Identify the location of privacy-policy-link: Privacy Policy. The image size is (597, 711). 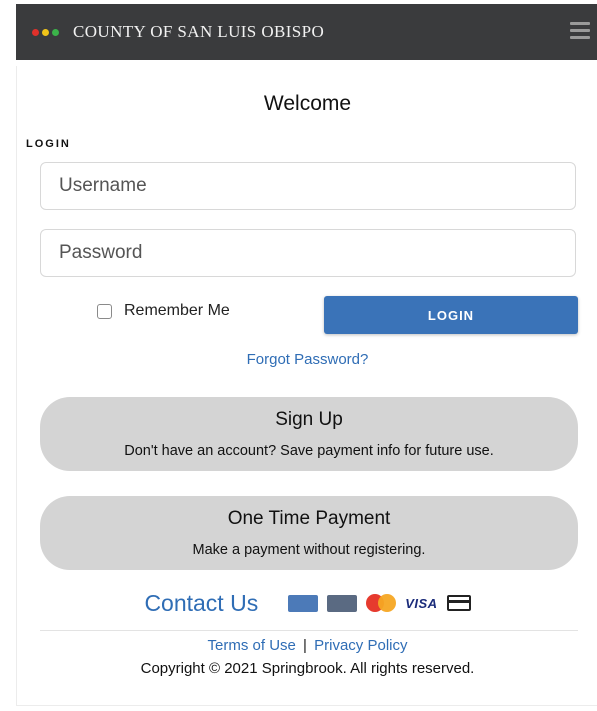
(360, 645).